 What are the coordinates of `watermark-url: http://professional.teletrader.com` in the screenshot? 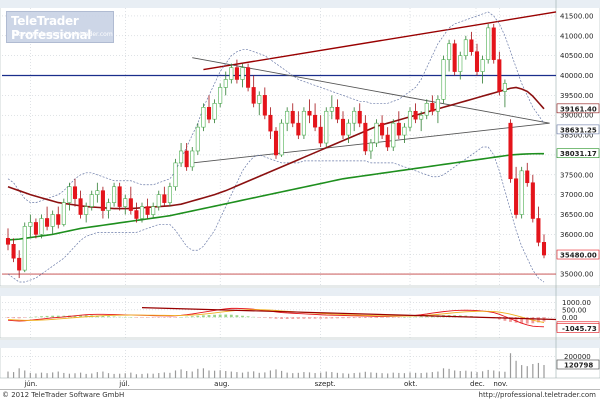 It's located at (62, 34).